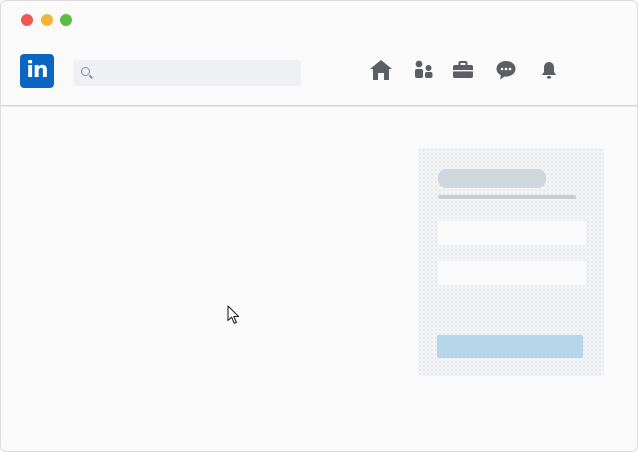 The height and width of the screenshot is (452, 638). I want to click on search-input, so click(197, 74).